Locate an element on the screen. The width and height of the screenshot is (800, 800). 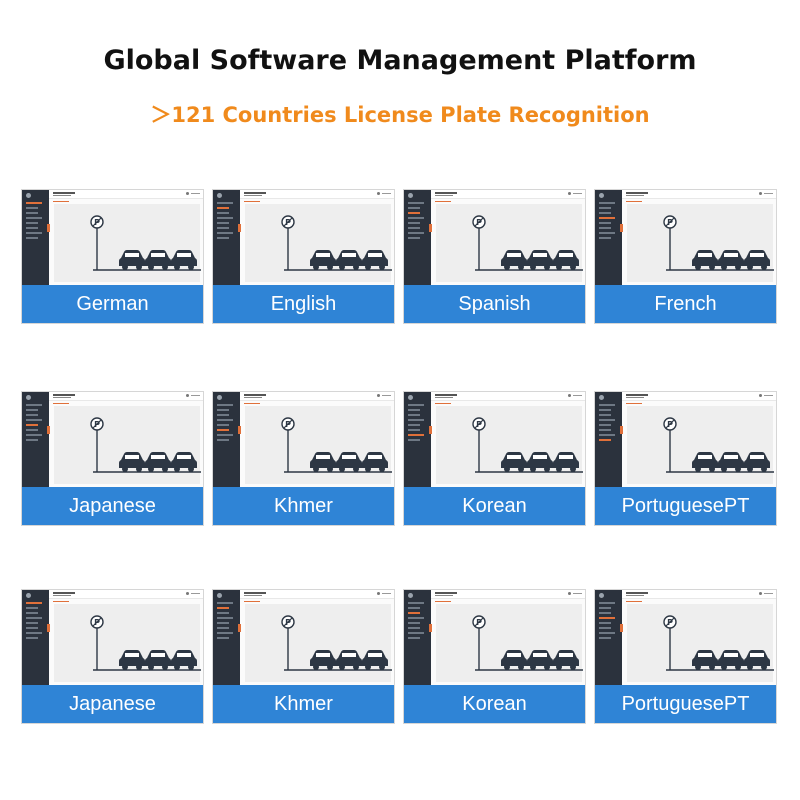
language-card-2: P is located at coordinates (303, 256).